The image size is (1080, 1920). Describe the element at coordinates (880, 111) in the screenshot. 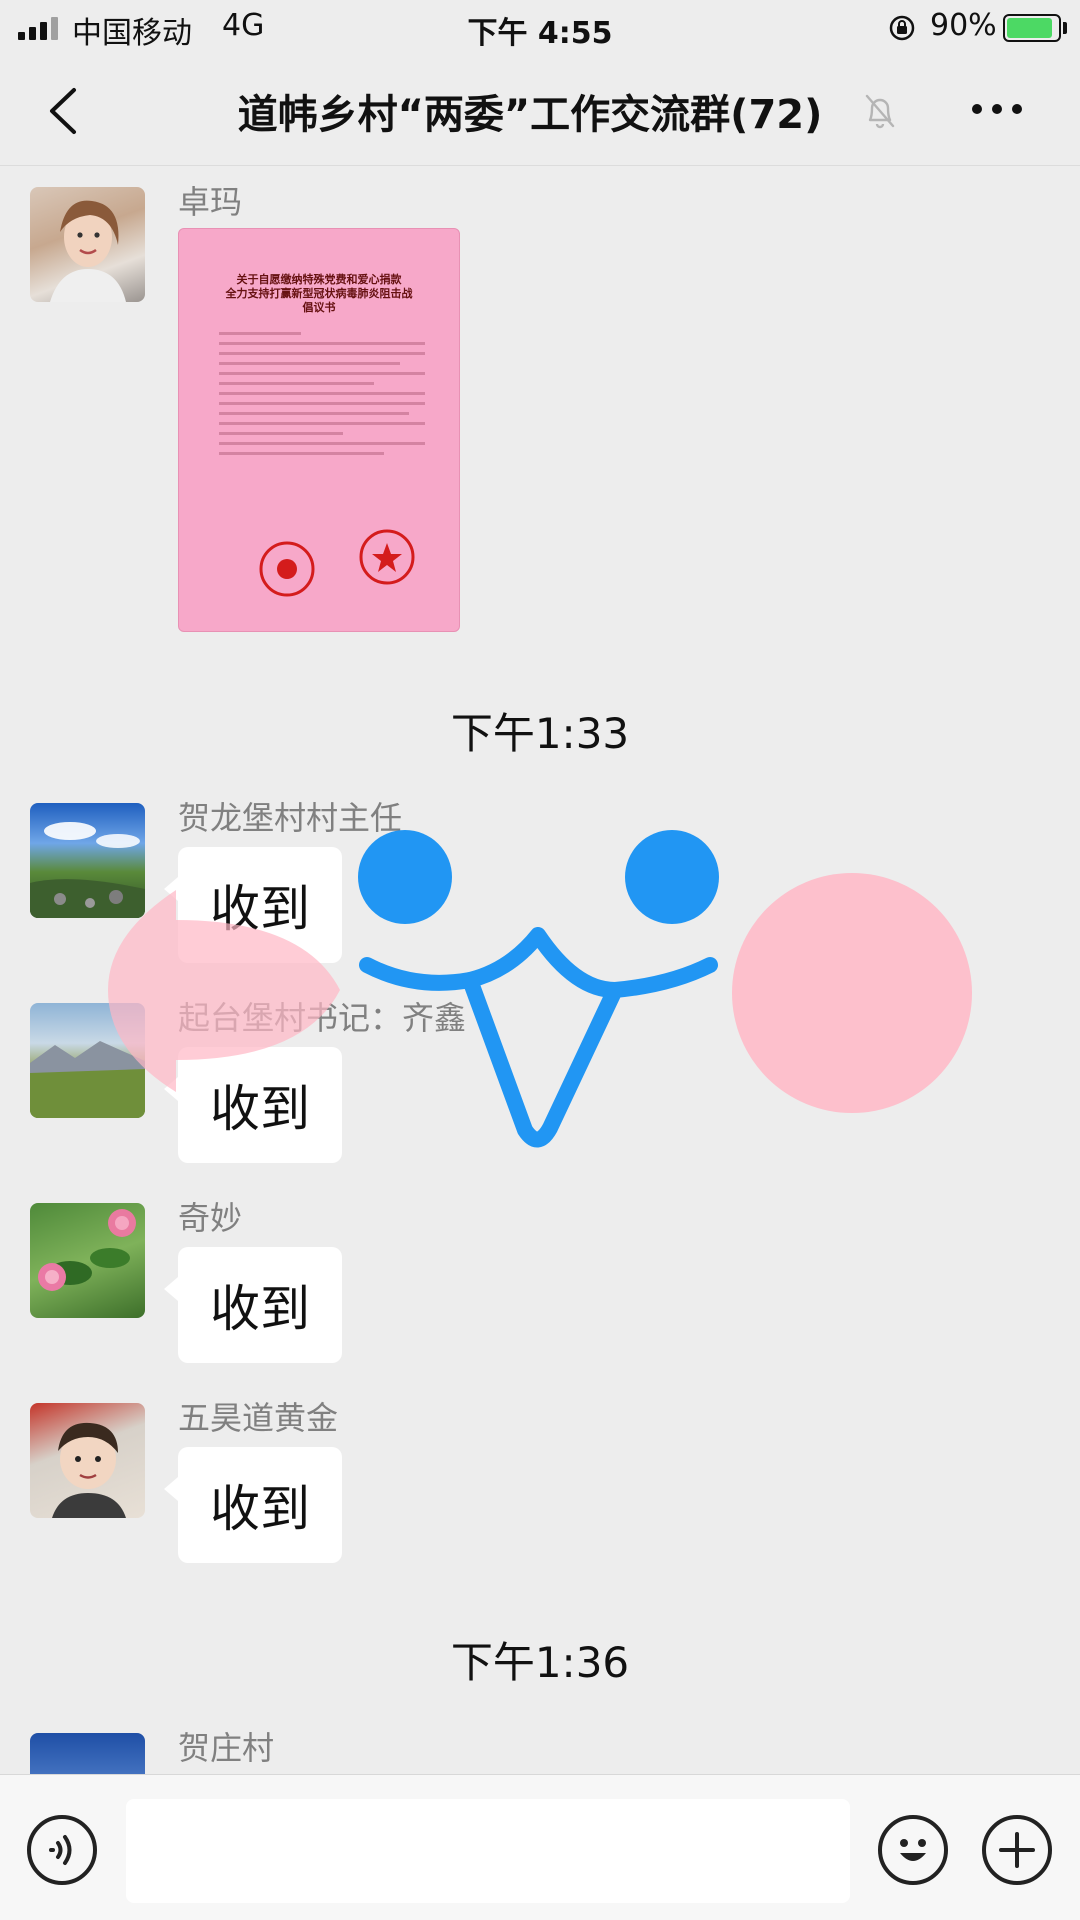

I see `mute-icon` at that location.